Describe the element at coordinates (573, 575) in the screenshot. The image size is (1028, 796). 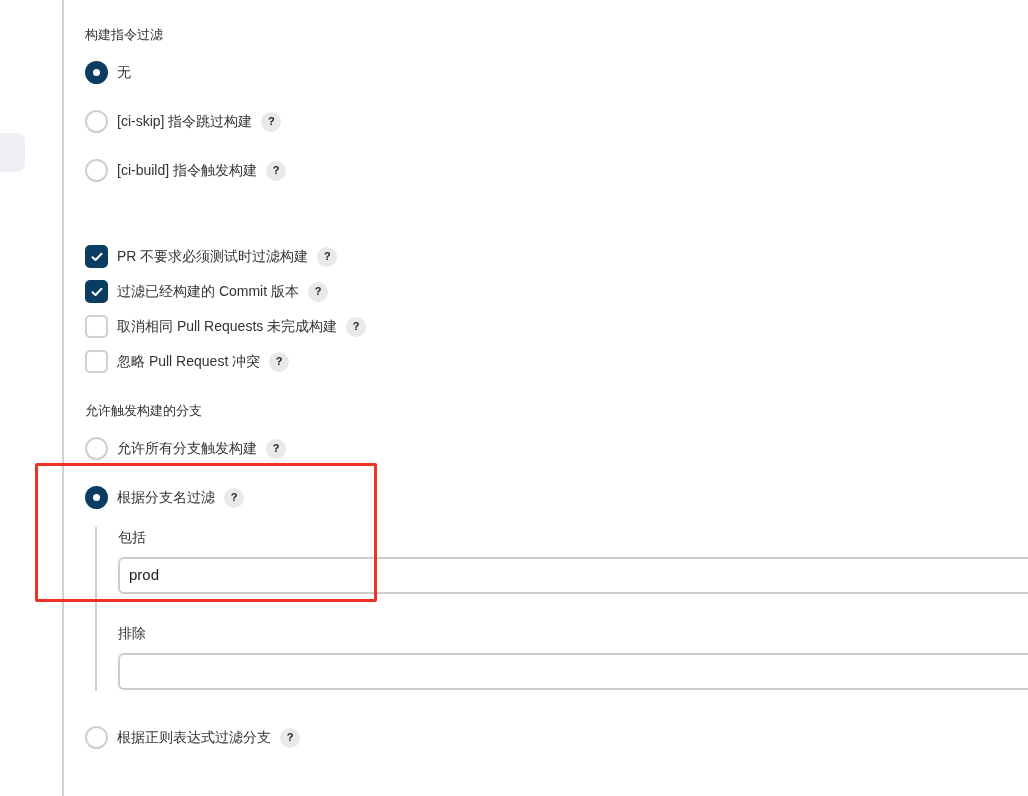
I see `text-input: prod` at that location.